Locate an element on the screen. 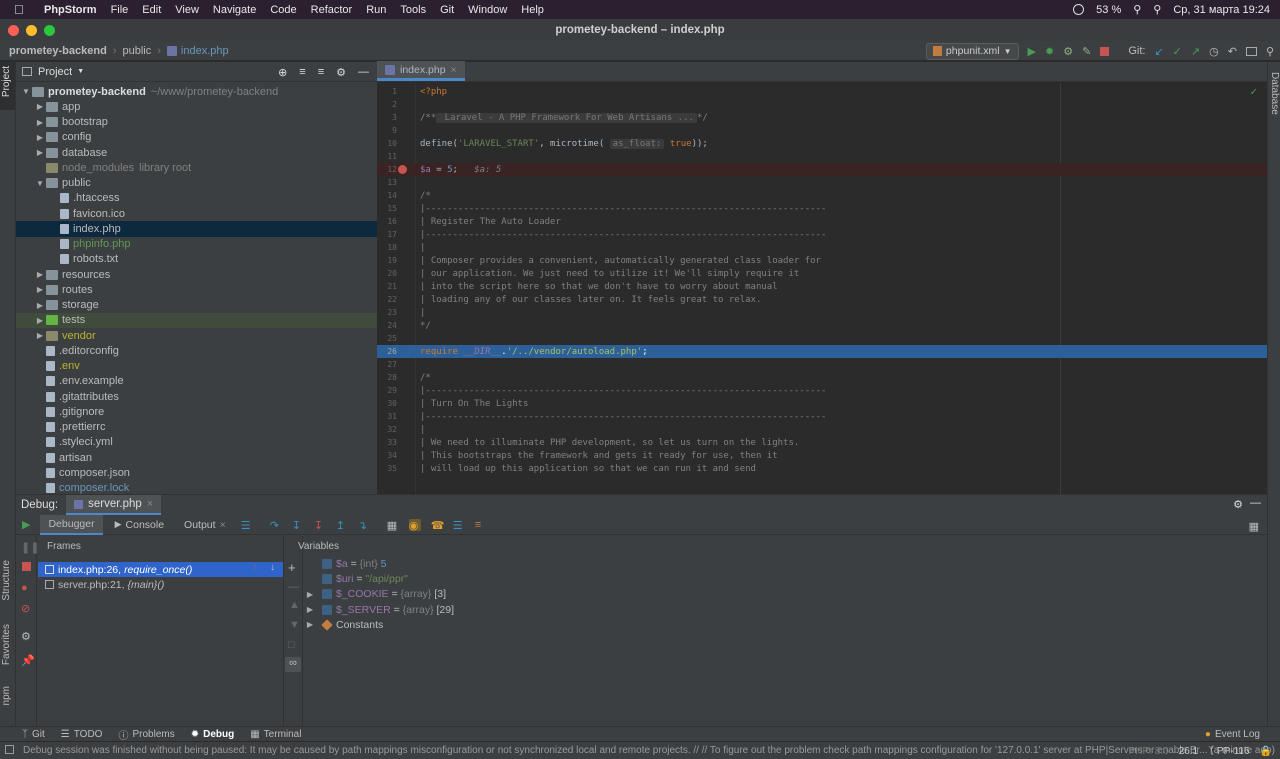 The image size is (1280, 759). search-everywhere-icon: ⚲ is located at coordinates (1270, 51).